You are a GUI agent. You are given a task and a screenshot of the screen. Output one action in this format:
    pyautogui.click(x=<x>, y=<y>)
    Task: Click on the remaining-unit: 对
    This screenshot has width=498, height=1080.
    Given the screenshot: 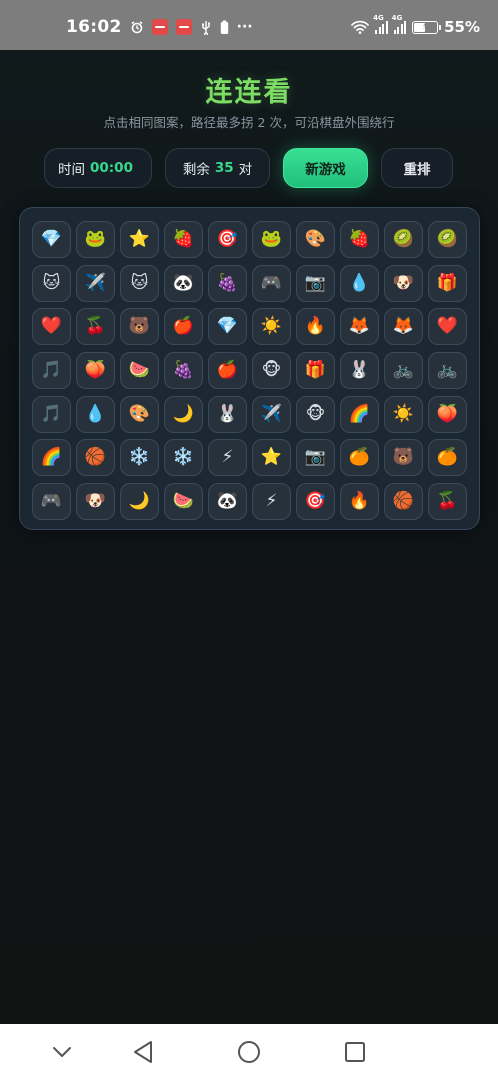 What is the action you would take?
    pyautogui.click(x=245, y=170)
    